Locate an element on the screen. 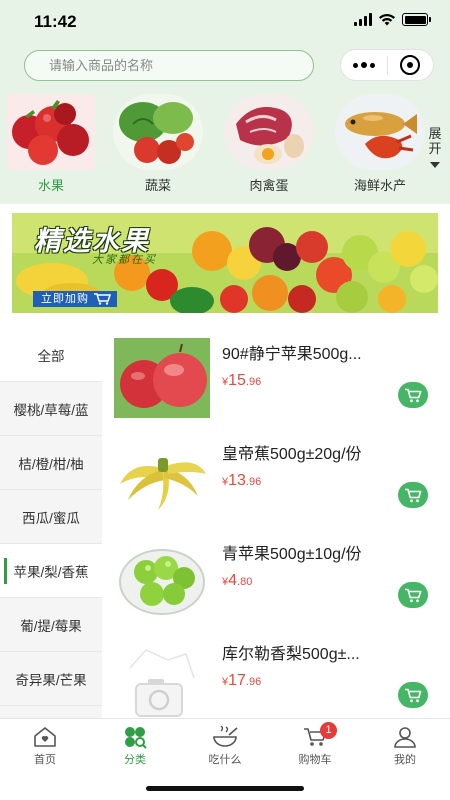 Image resolution: width=450 pixels, height=800 pixels. side-item-label: 奇异果/芒果 is located at coordinates (51, 680).